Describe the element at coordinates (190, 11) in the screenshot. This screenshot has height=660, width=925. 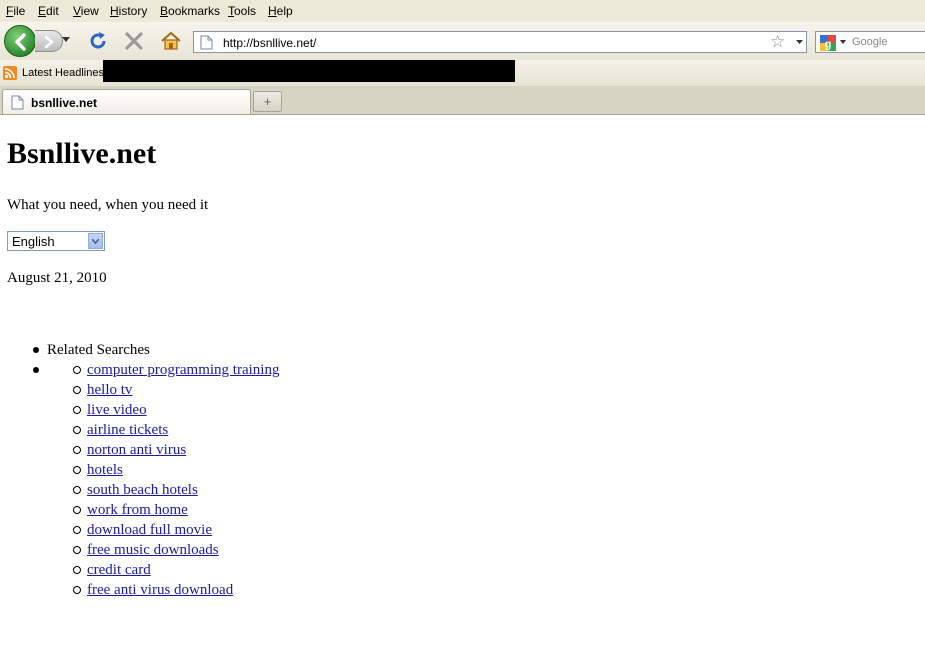
I see `menu-bookmarks: Bookmarks` at that location.